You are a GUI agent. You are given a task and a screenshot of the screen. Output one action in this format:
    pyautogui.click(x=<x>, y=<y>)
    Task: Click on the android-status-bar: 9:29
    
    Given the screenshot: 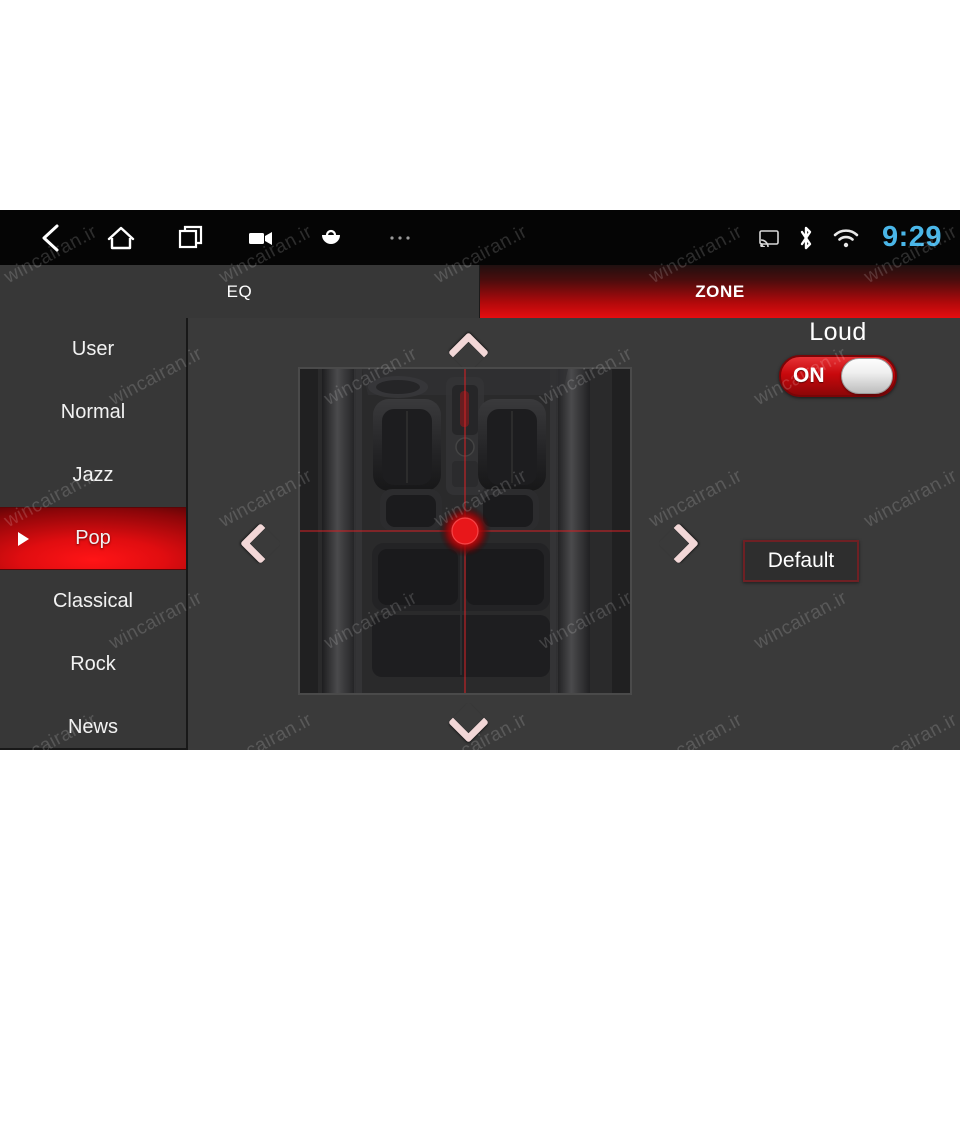 What is the action you would take?
    pyautogui.click(x=480, y=237)
    